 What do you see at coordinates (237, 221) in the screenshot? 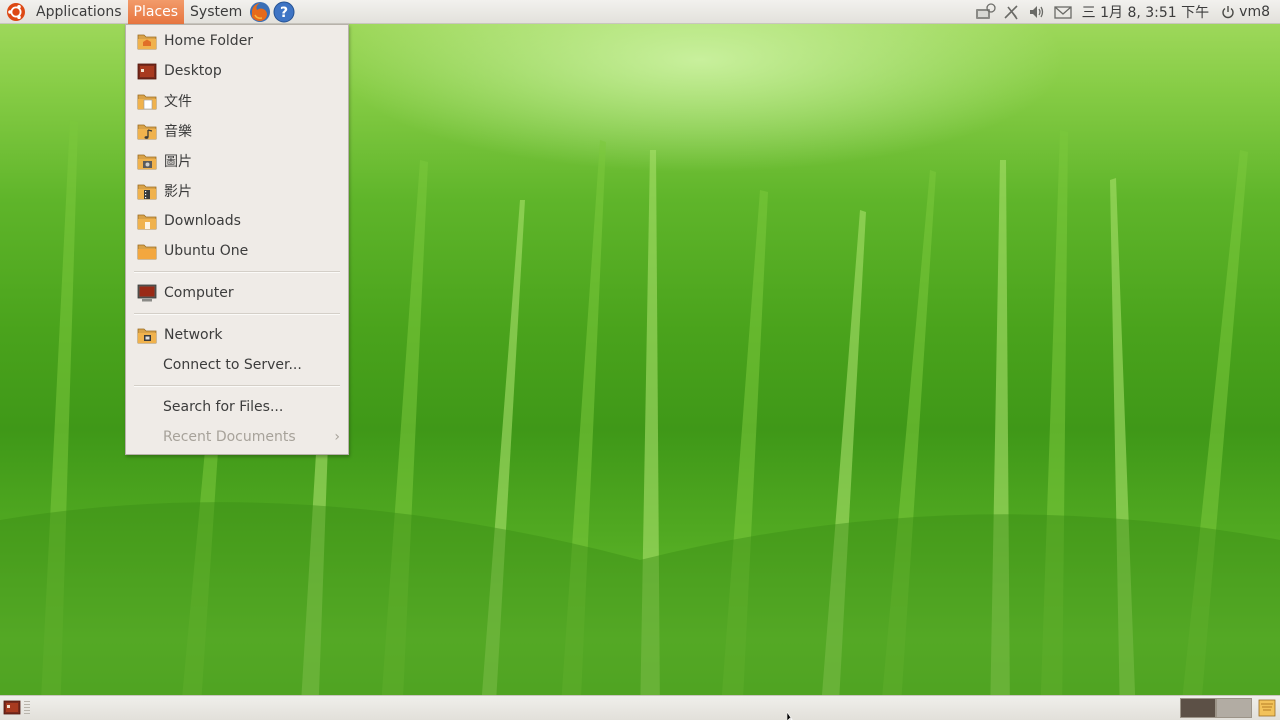
I see `menu-item-downloads: Downloads` at bounding box center [237, 221].